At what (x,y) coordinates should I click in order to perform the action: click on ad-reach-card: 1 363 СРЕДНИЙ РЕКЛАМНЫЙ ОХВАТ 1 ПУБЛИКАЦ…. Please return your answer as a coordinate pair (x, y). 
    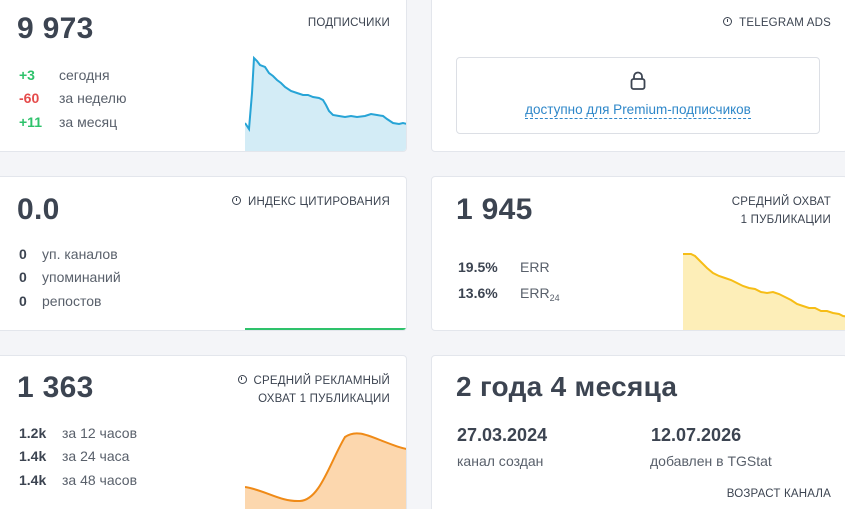
    Looking at the image, I should click on (203, 432).